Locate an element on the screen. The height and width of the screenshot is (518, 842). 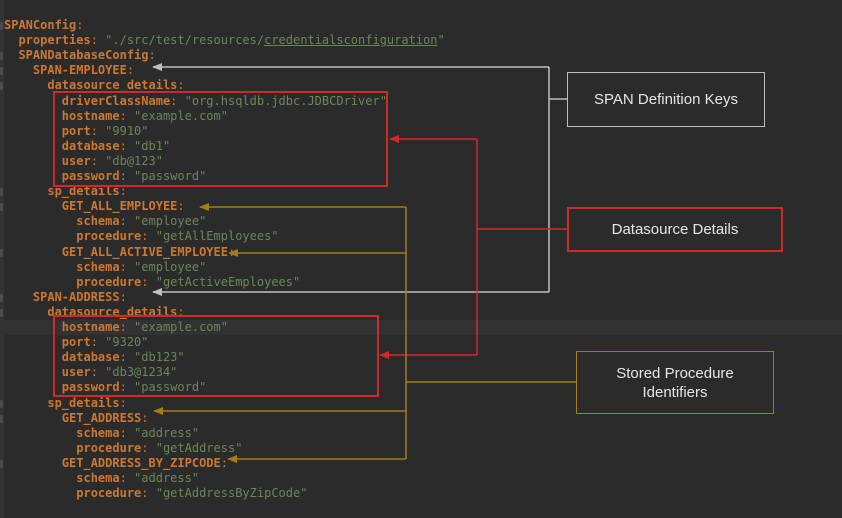
datasource-details-label: Datasource Details is located at coordinates (675, 229).